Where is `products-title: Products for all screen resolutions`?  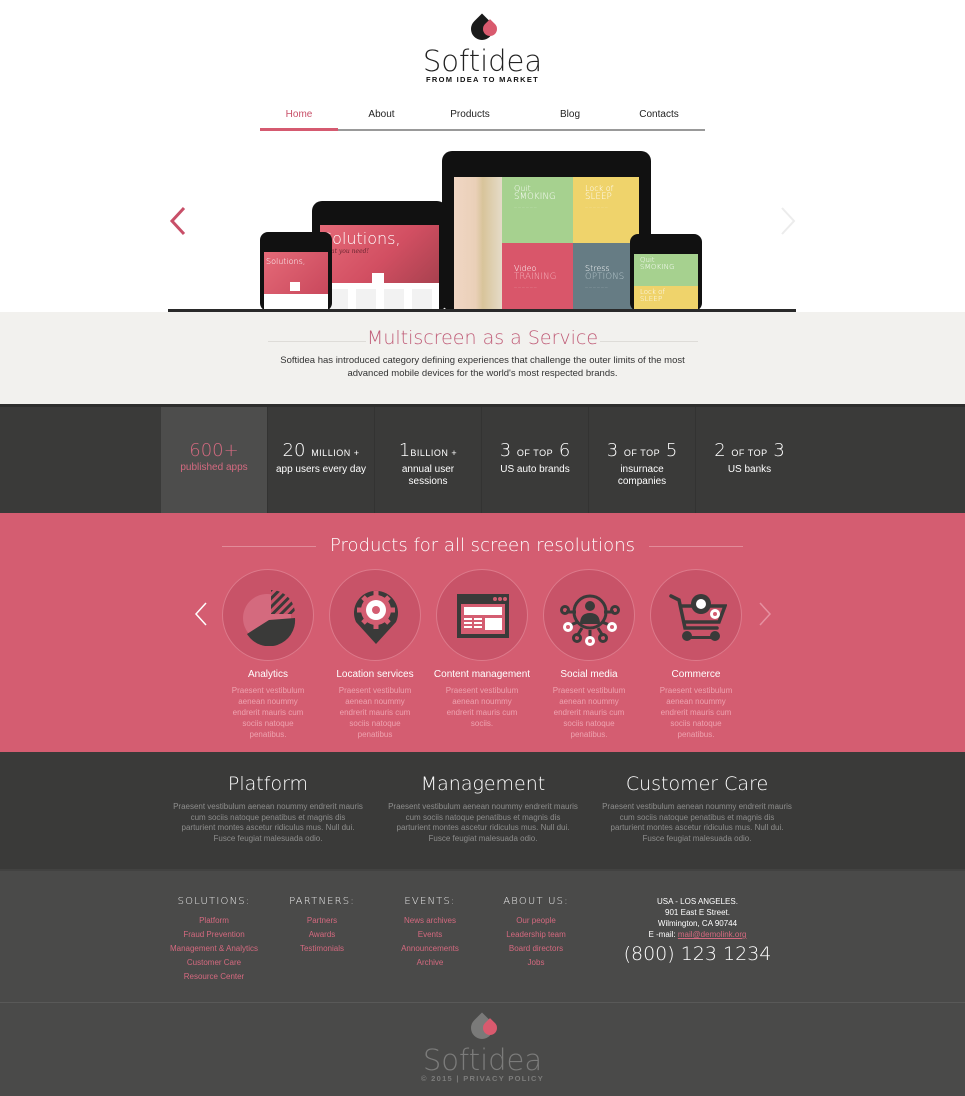
products-title: Products for all screen resolutions is located at coordinates (482, 545).